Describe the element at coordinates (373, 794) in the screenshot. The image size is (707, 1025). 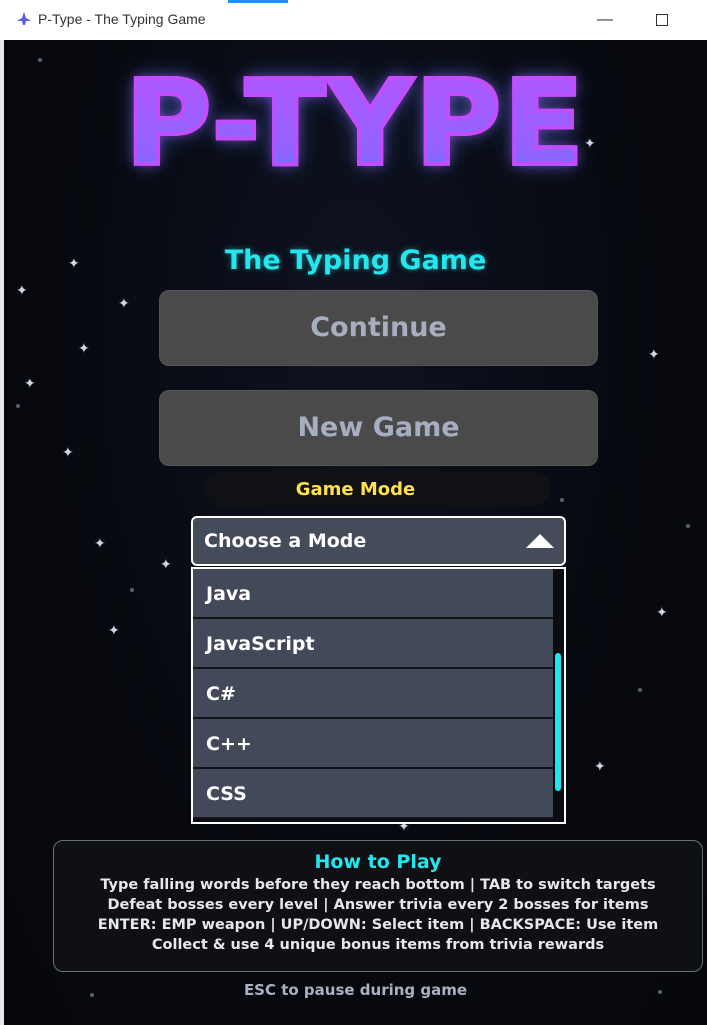
I see `mode-option-css: CSS` at that location.